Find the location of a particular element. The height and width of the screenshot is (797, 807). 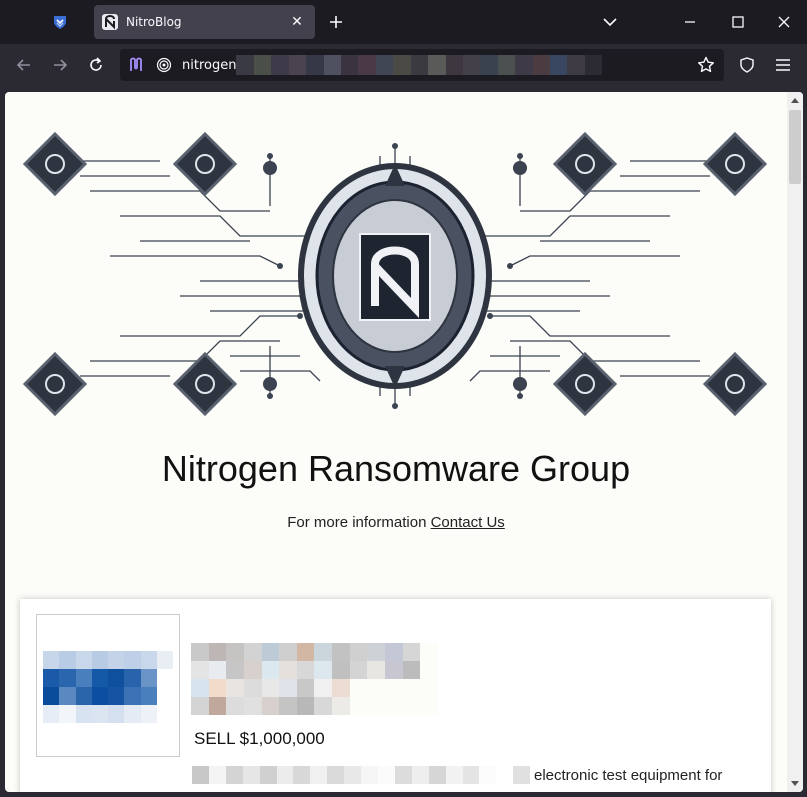

post-price: SELL $1,000,000 is located at coordinates (259, 738).